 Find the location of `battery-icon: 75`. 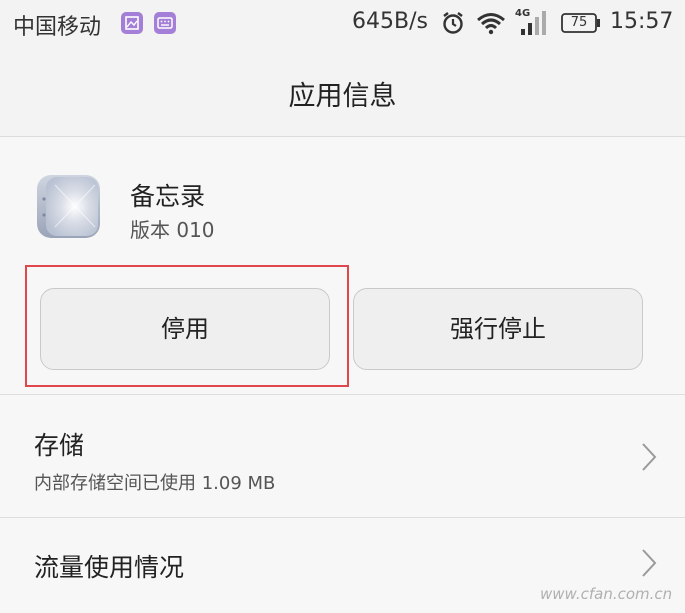

battery-icon: 75 is located at coordinates (580, 23).